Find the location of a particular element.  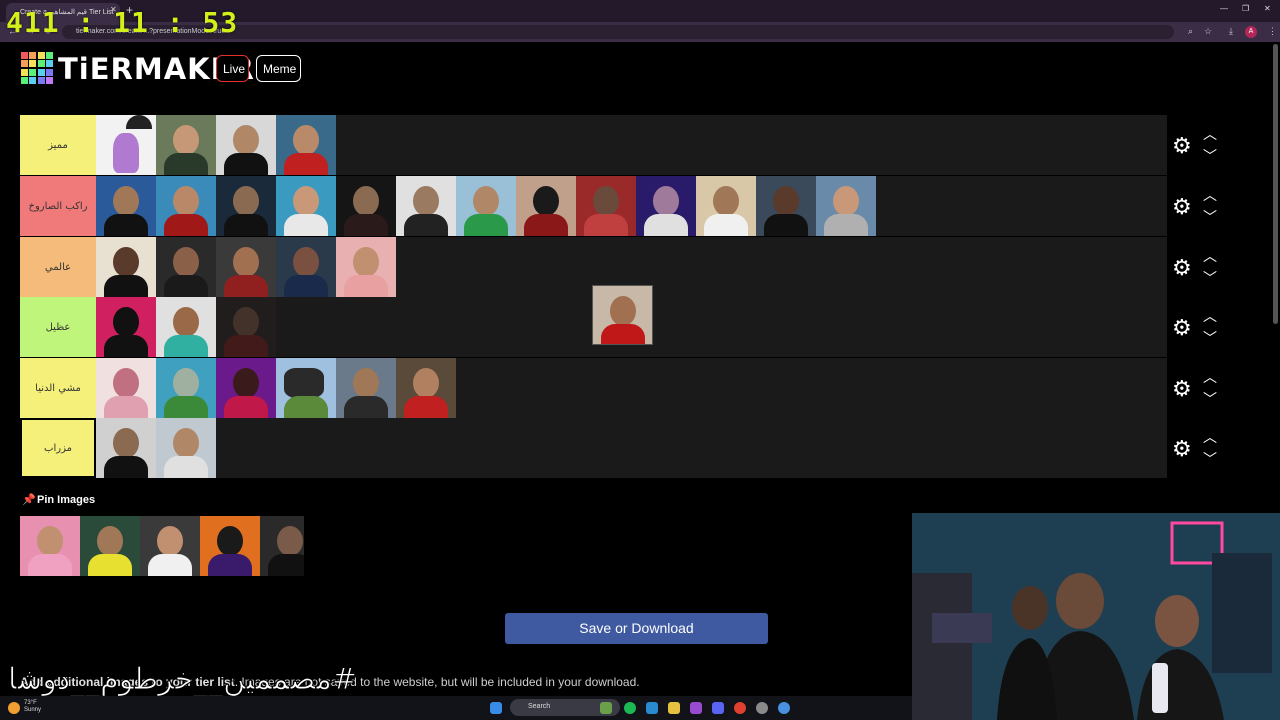

weather-temp: 73°F is located at coordinates (30, 703).